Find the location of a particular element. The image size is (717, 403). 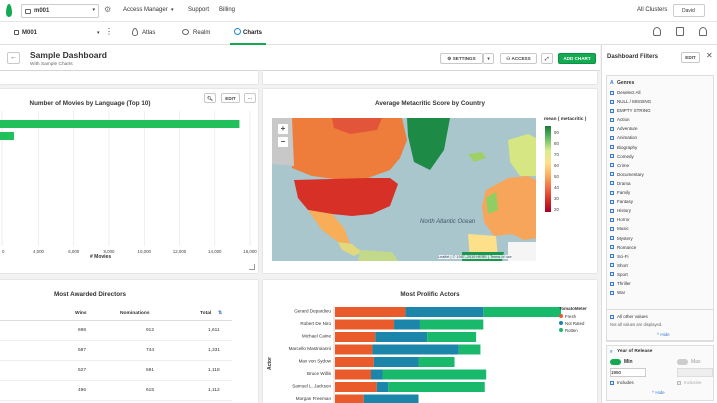

back-button: ← is located at coordinates (13, 58).